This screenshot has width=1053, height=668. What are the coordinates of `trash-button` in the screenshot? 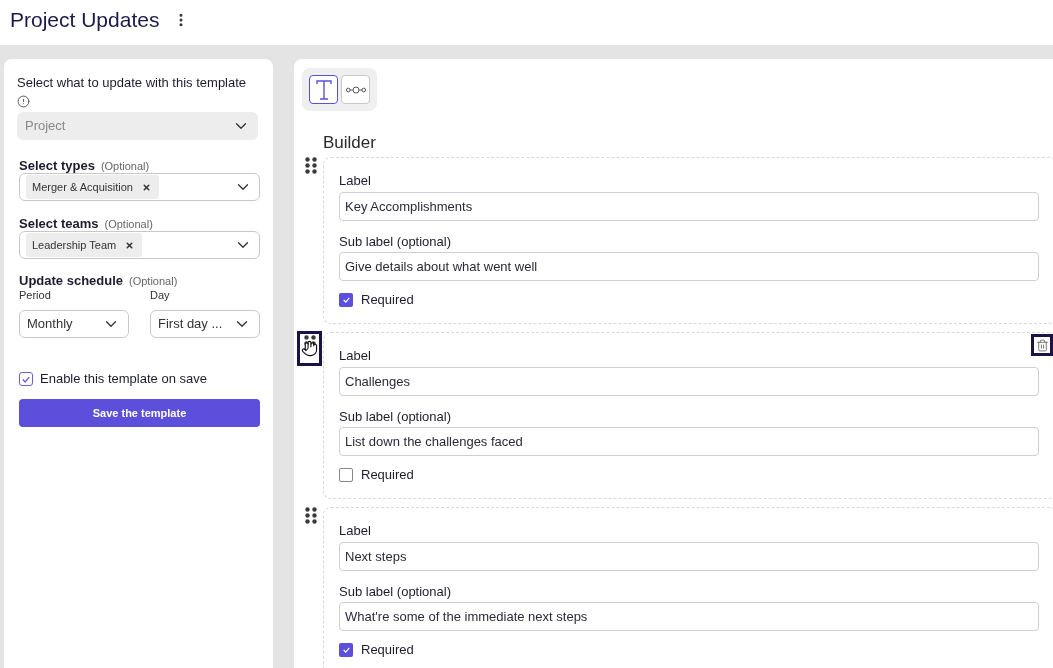 It's located at (1042, 345).